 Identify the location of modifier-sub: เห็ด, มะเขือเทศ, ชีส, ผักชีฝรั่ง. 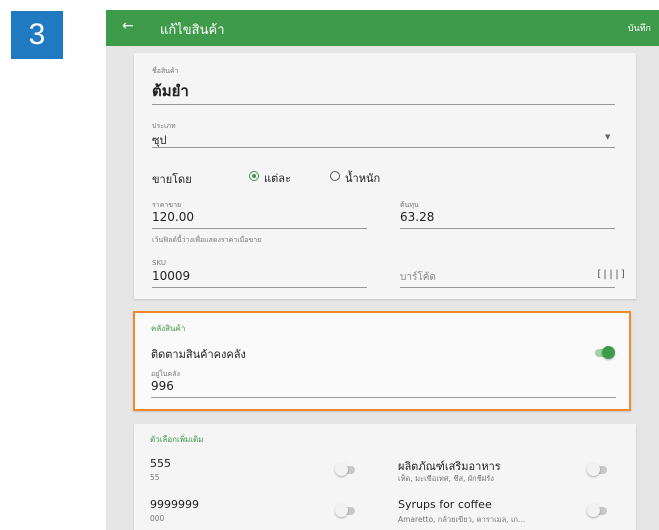
(446, 478).